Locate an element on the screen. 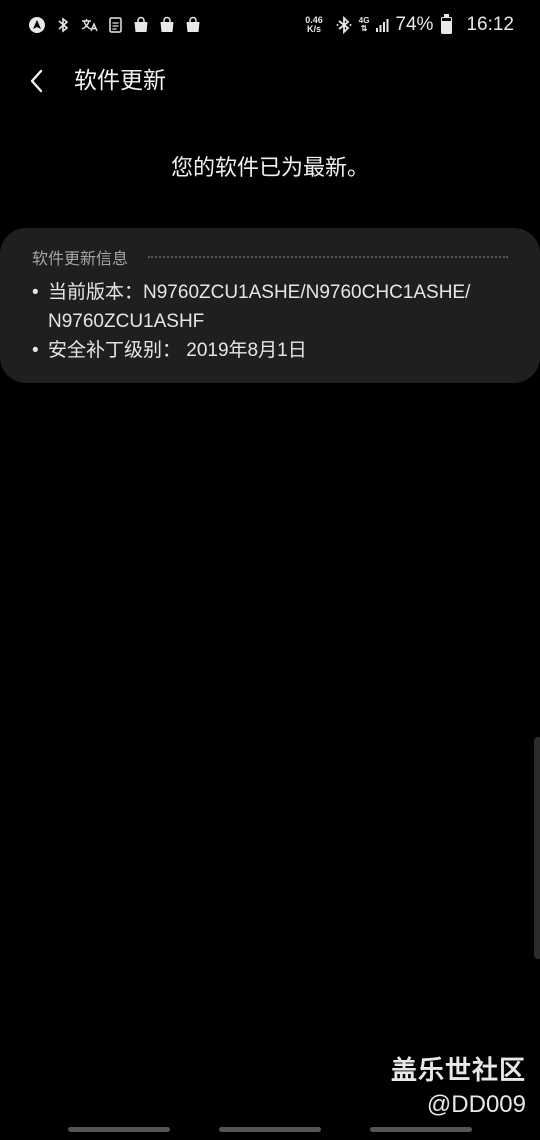 The width and height of the screenshot is (540, 1140). watermark-user: @DD009 is located at coordinates (476, 1104).